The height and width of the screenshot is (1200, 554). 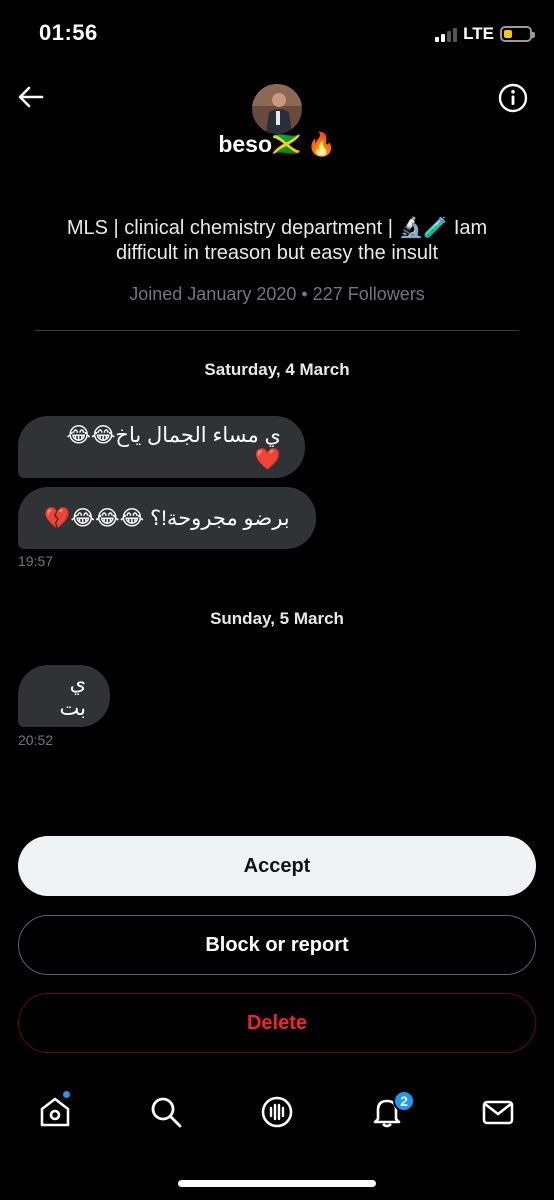 I want to click on home-icon, so click(x=55, y=1112).